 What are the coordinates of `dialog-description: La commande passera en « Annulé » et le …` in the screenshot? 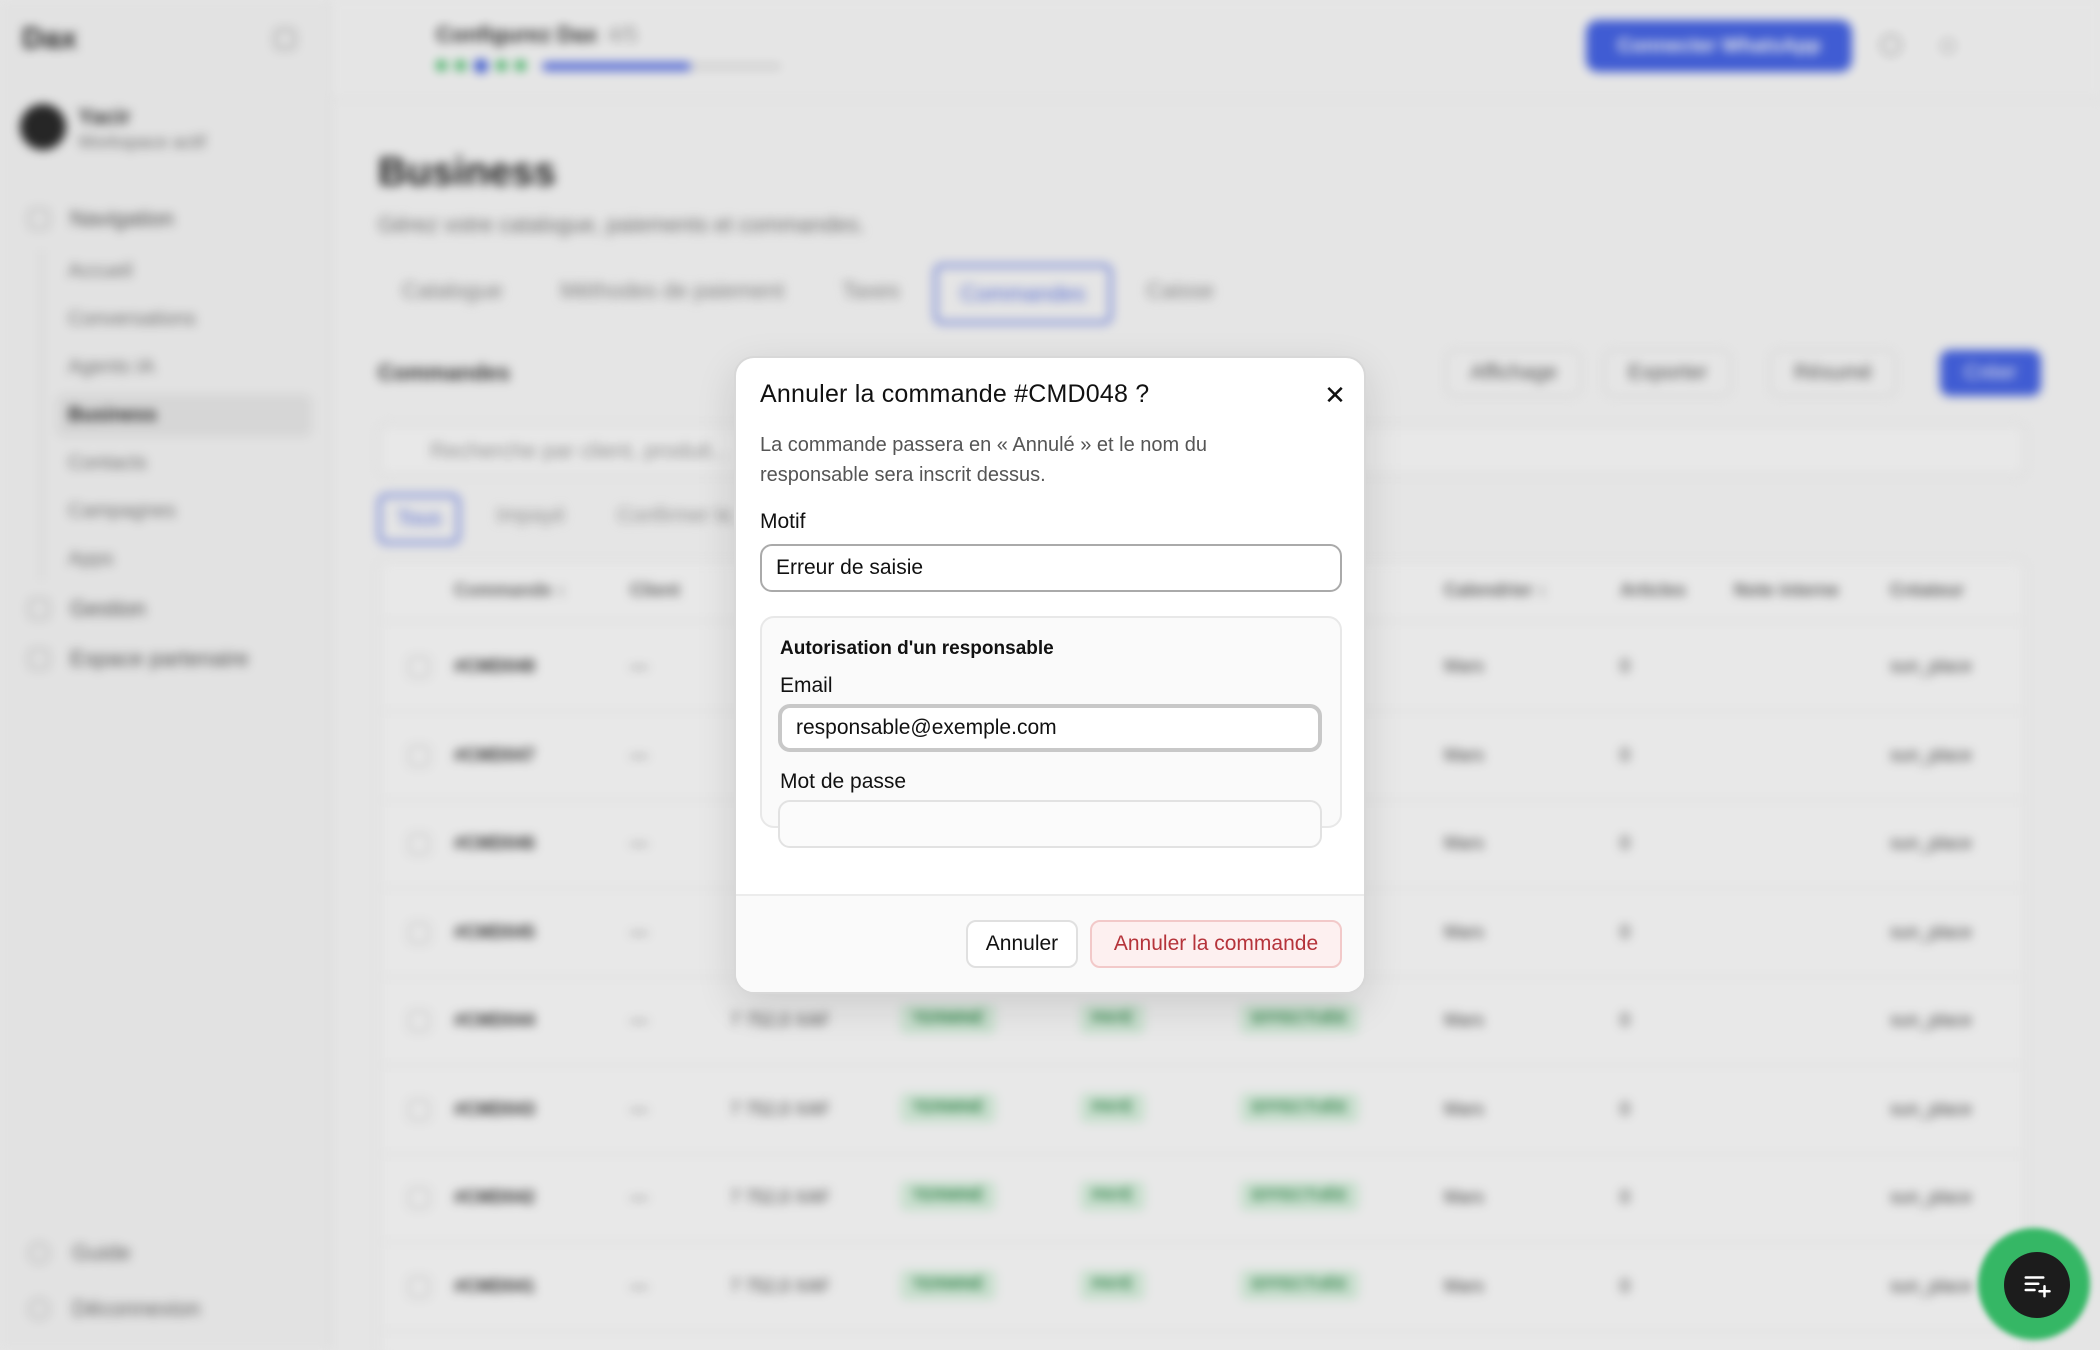 It's located at (983, 460).